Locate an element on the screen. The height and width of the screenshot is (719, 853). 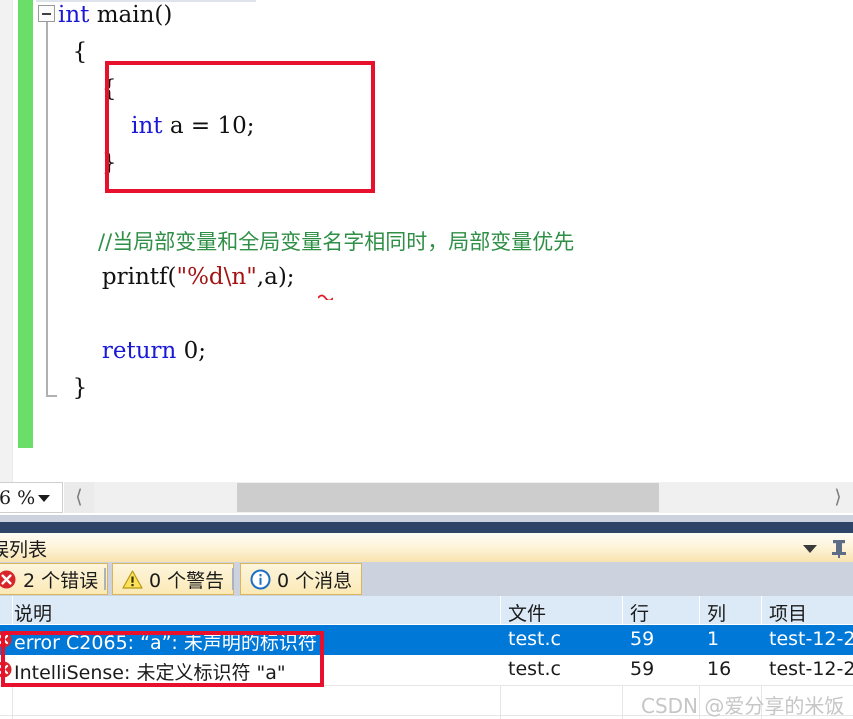
code-token: ,a); is located at coordinates (275, 277).